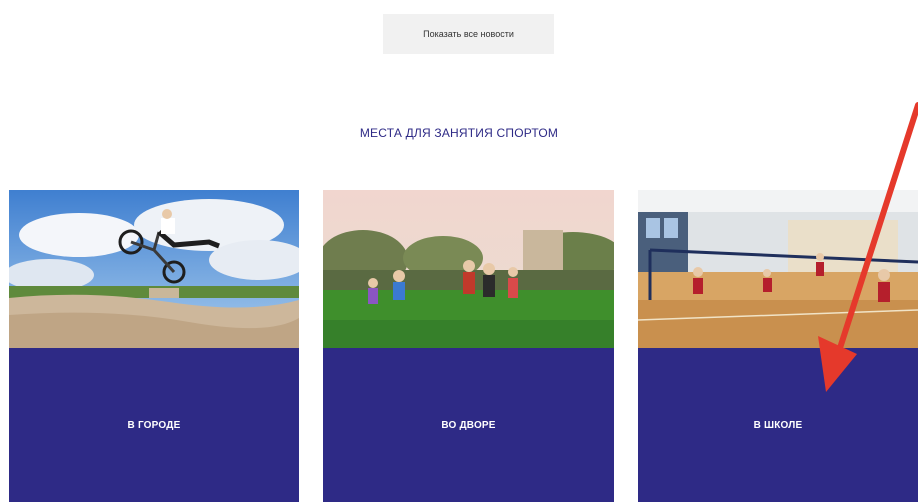 This screenshot has width=918, height=502. What do you see at coordinates (468, 34) in the screenshot?
I see `show-all-news-button: Показать все новости` at bounding box center [468, 34].